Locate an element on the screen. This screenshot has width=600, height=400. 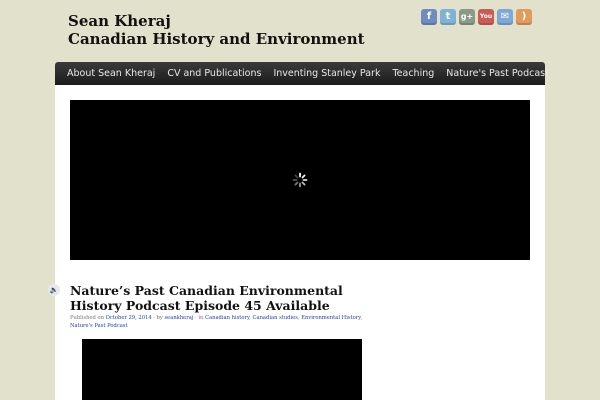
by-label: · by is located at coordinates (158, 318).